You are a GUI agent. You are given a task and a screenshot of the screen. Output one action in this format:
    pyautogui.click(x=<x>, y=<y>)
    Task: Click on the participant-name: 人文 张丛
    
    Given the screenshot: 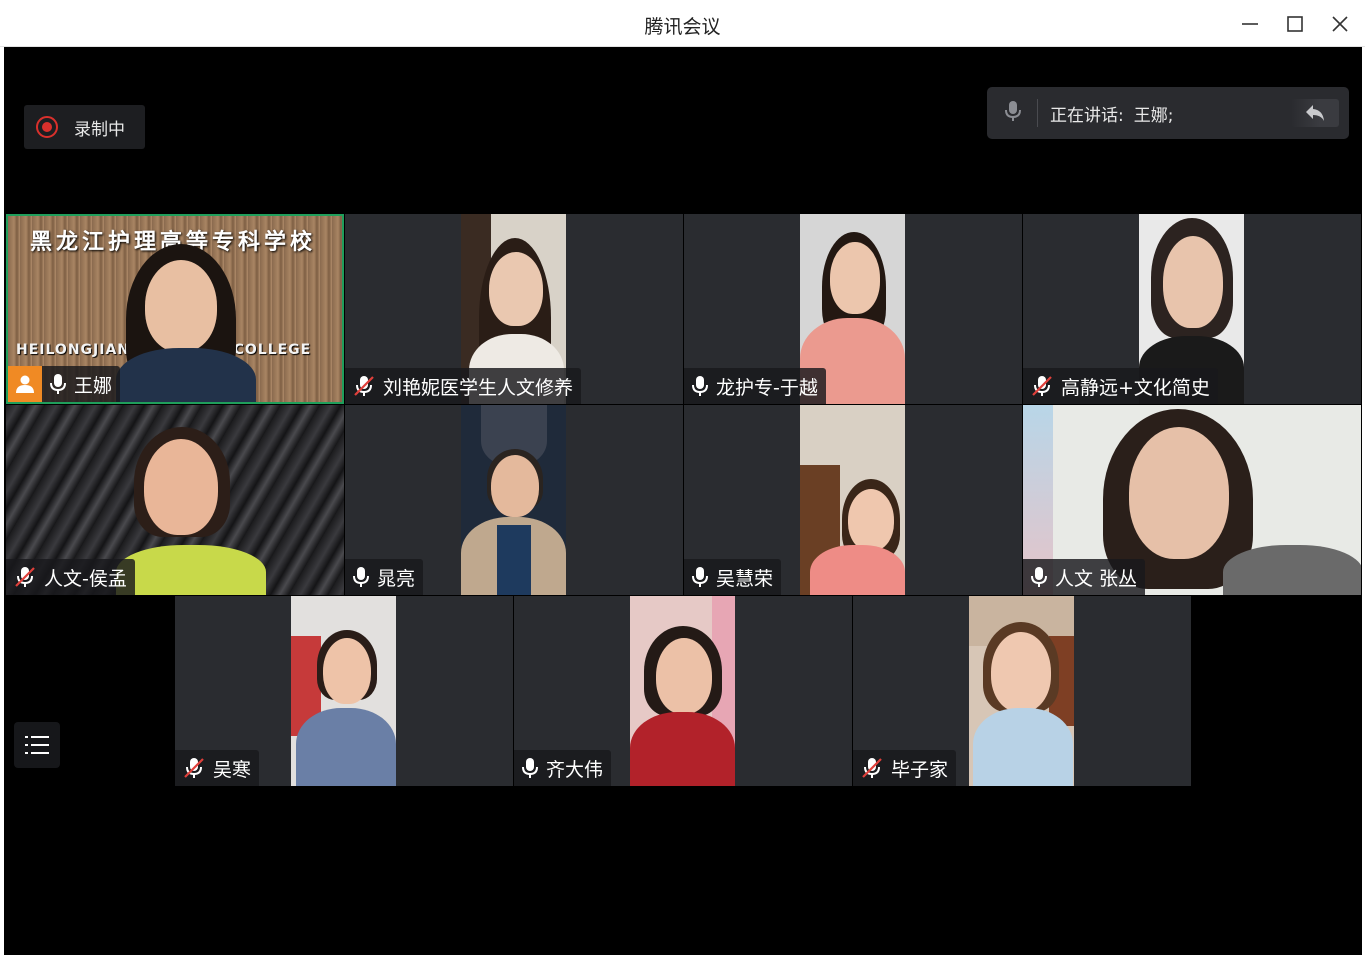 What is the action you would take?
    pyautogui.click(x=1096, y=578)
    